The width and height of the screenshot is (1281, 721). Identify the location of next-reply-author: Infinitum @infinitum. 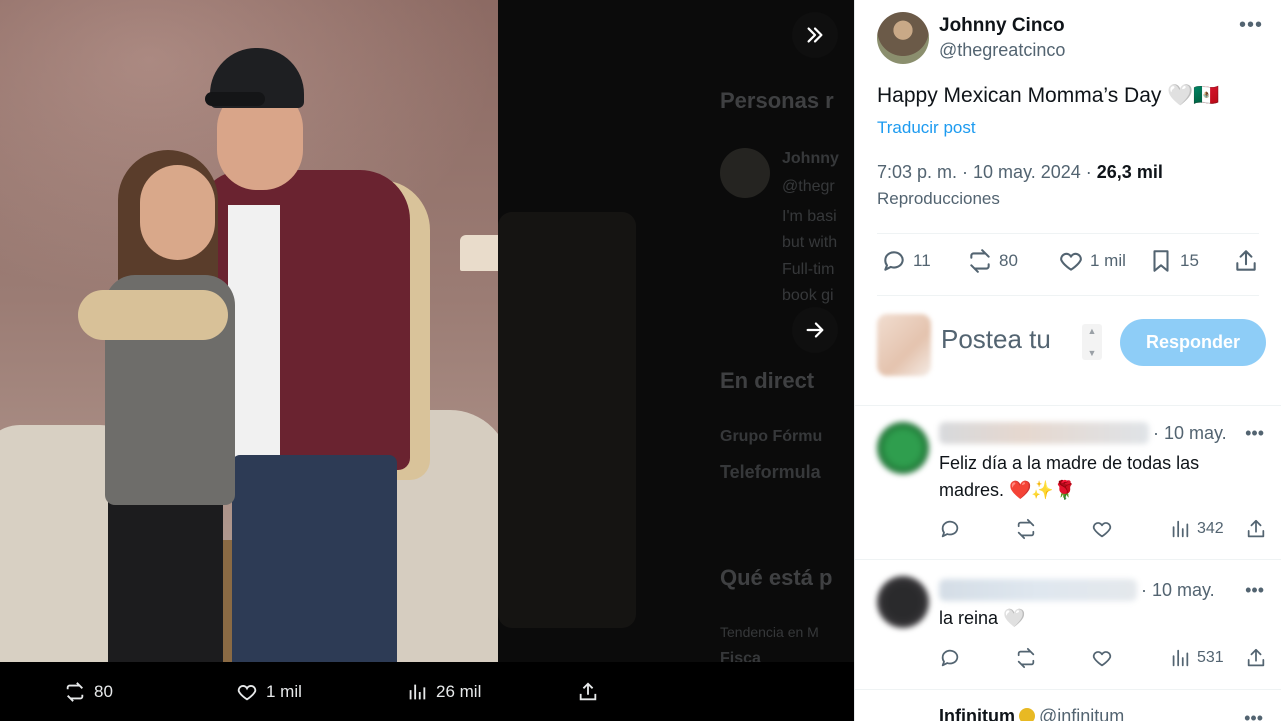
(1031, 713).